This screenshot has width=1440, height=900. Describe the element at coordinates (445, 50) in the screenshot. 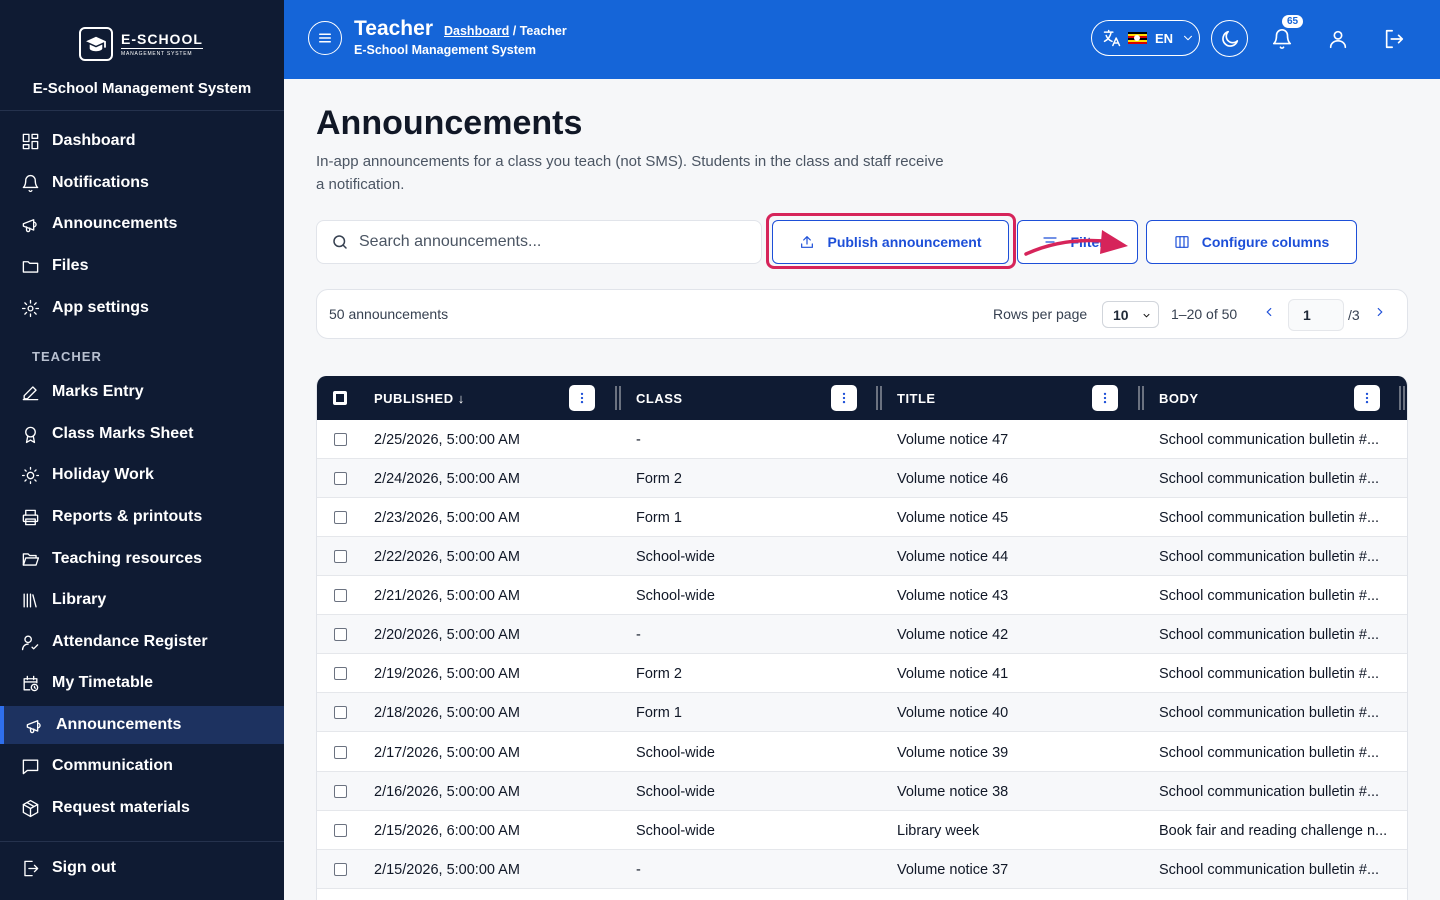

I see `header-subtitle: E-School Management System` at that location.